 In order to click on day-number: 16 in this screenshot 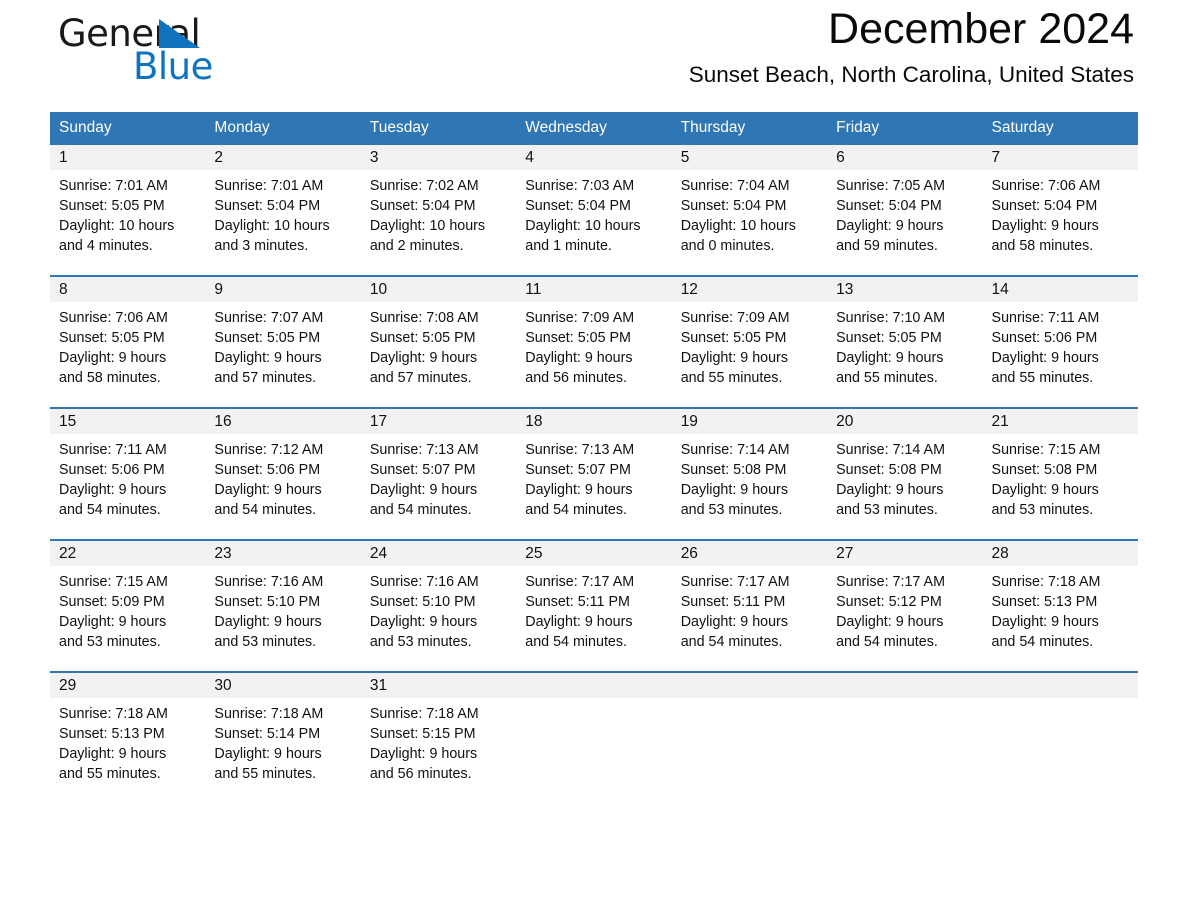, I will do `click(223, 421)`.